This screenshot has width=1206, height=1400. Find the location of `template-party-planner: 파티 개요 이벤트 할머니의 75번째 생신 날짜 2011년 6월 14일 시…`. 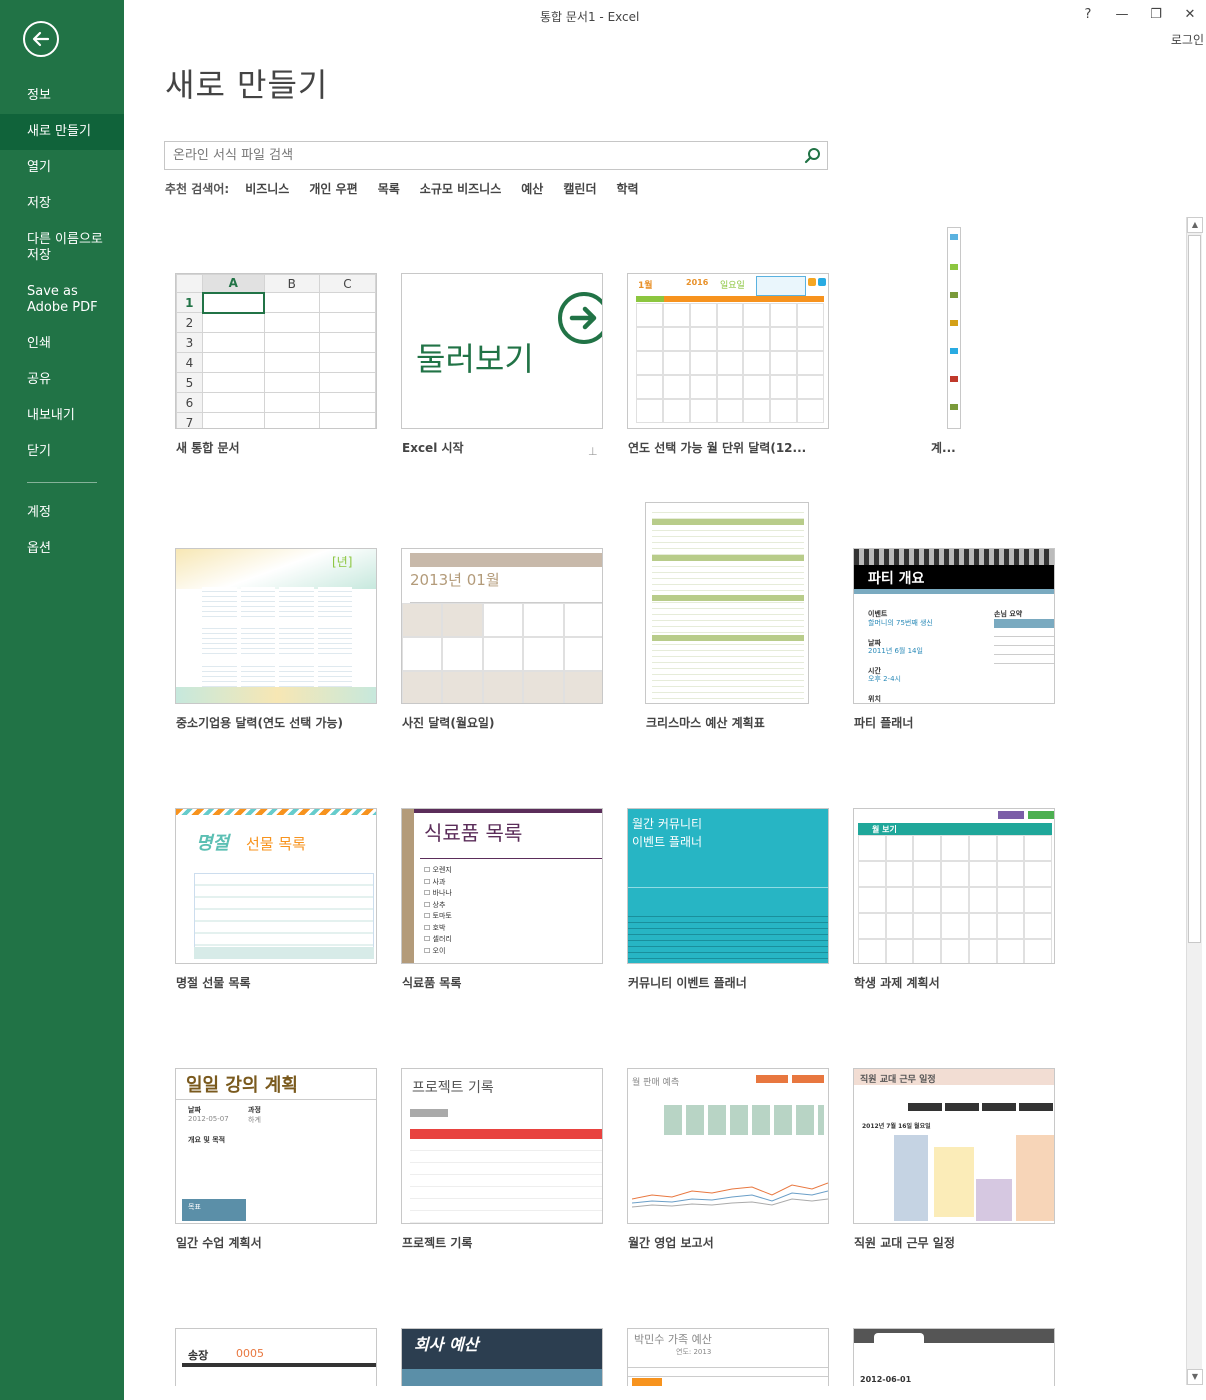

template-party-planner: 파티 개요 이벤트 할머니의 75번째 생신 날짜 2011년 6월 14일 시… is located at coordinates (955, 643).